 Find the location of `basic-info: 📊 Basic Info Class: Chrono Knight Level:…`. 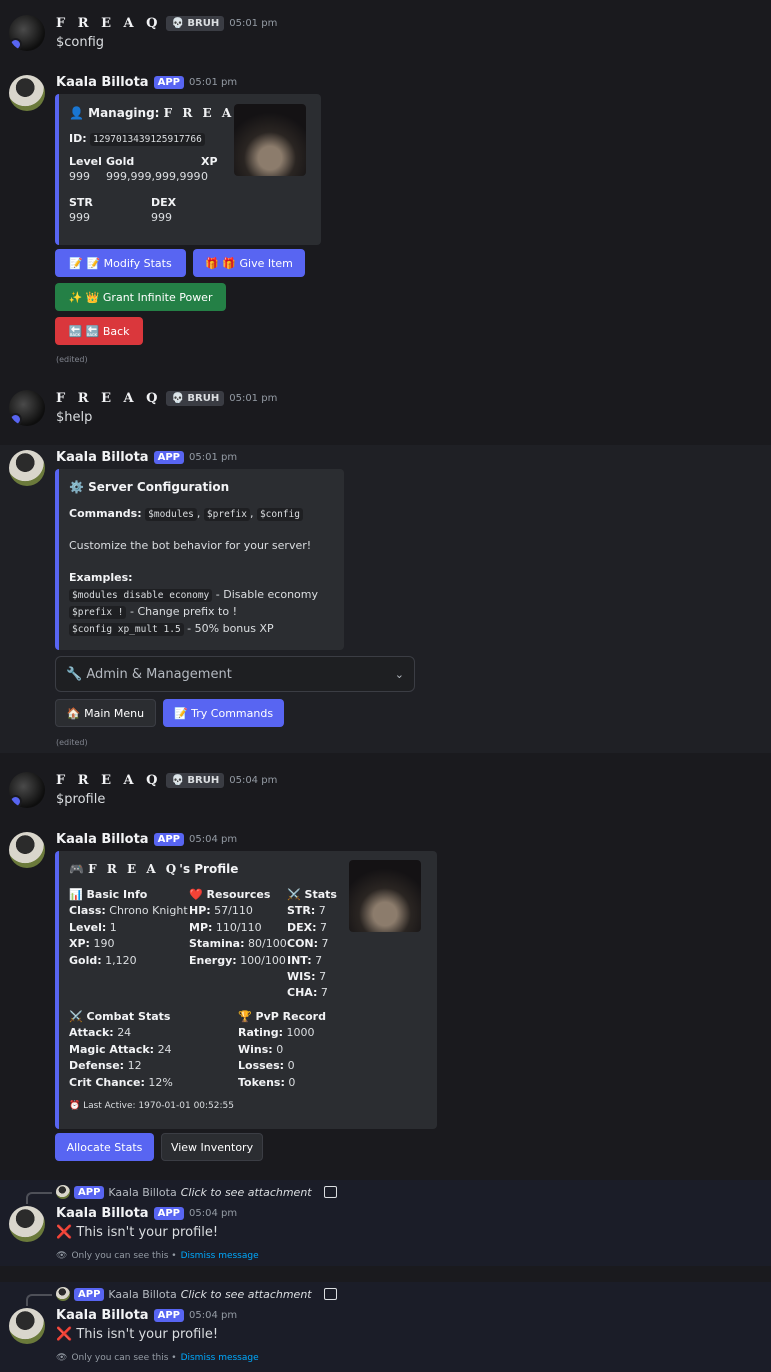

basic-info: 📊 Basic Info Class: Chrono Knight Level:… is located at coordinates (128, 927).